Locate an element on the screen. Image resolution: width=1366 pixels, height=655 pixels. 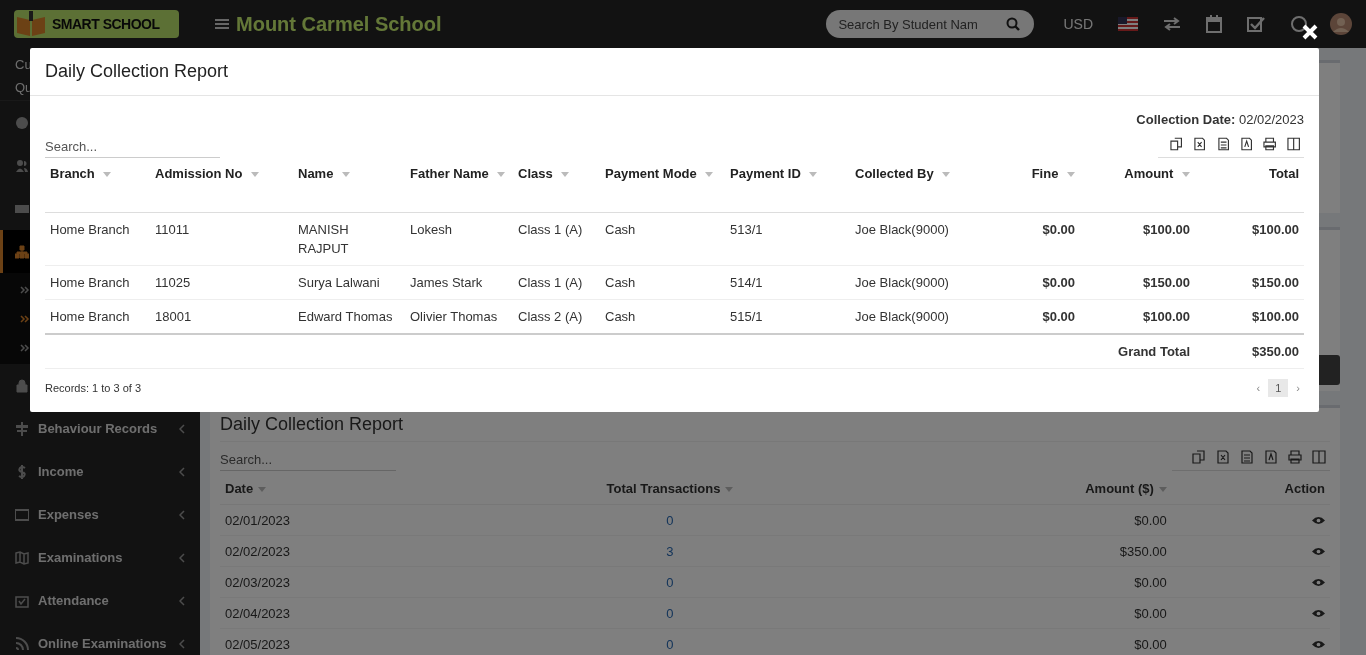
table-cell: 11011 is located at coordinates (221, 239).